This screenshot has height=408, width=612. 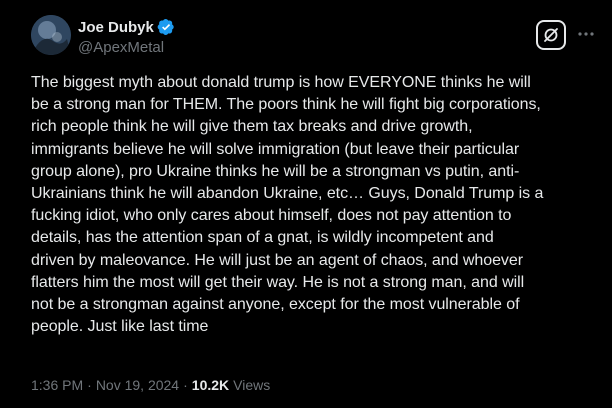 What do you see at coordinates (57, 385) in the screenshot?
I see `post-time: 1:36 PM` at bounding box center [57, 385].